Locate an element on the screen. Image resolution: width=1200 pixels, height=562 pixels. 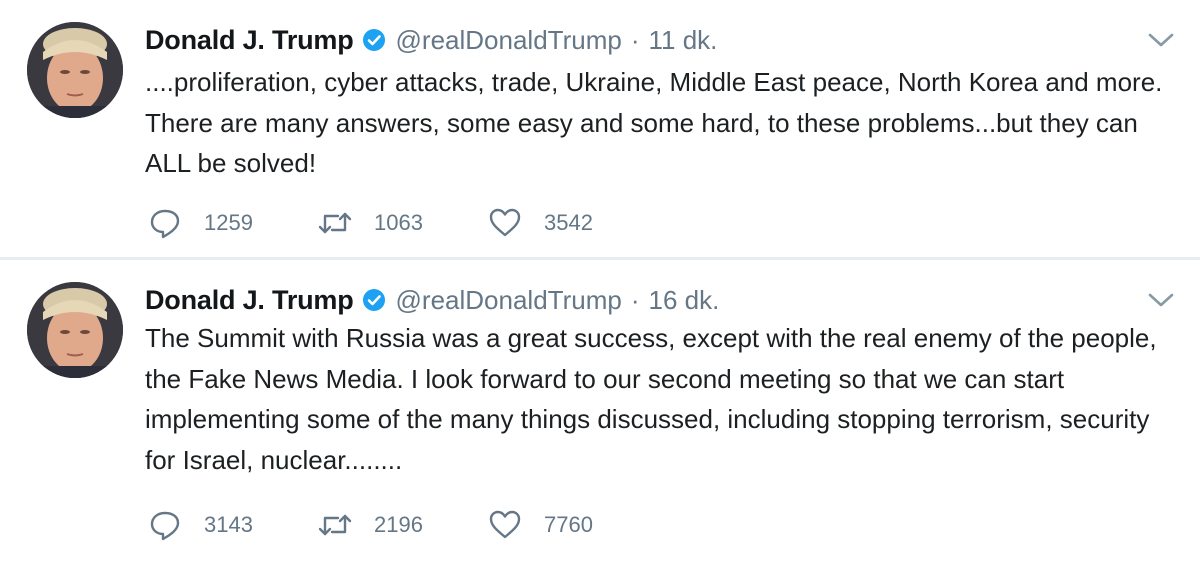
tweet-actions: 3143 2196 7760 is located at coordinates (403, 525).